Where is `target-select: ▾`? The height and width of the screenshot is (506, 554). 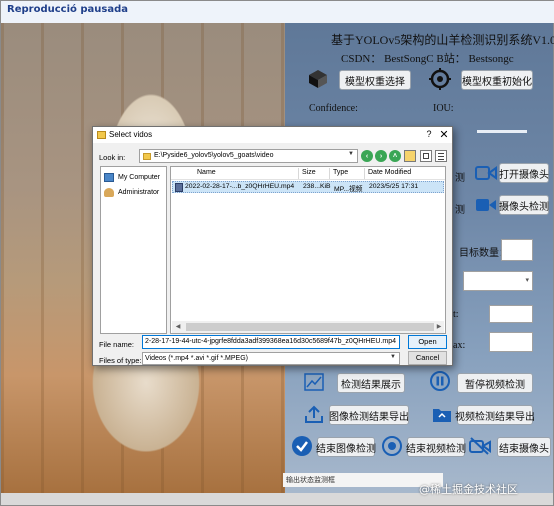
target-select: ▾ is located at coordinates (498, 281).